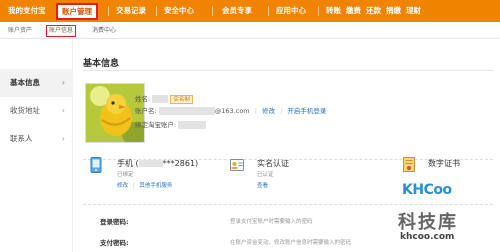  What do you see at coordinates (291, 11) in the screenshot?
I see `nav-app-center: 应用中心` at bounding box center [291, 11].